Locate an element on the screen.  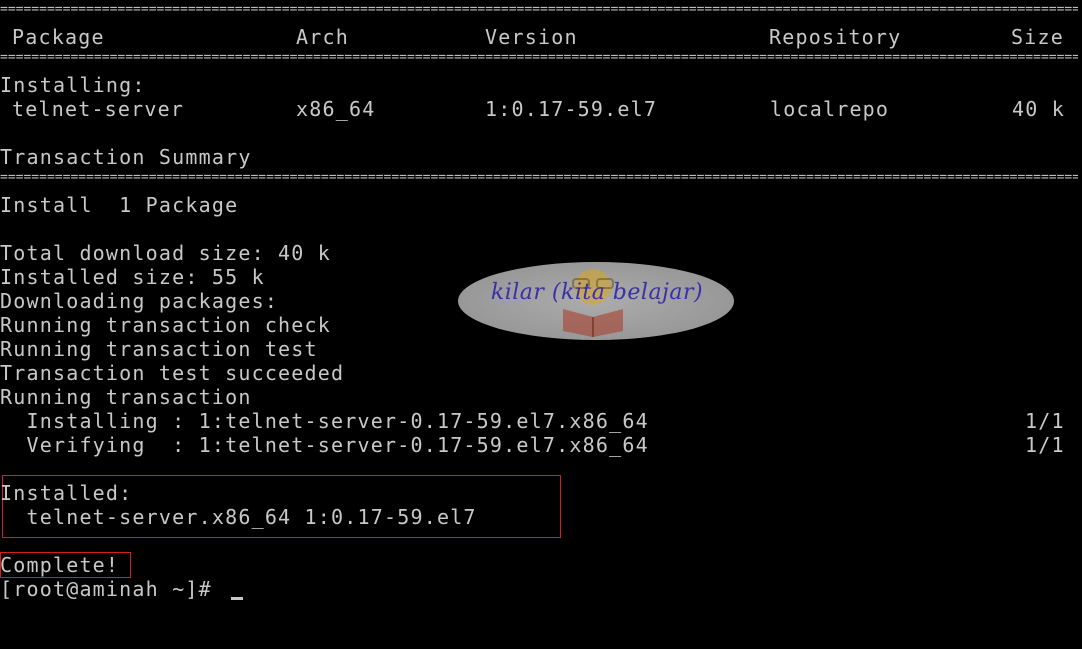
shell-prompt: [root@aminah ~]# is located at coordinates (540, 589).